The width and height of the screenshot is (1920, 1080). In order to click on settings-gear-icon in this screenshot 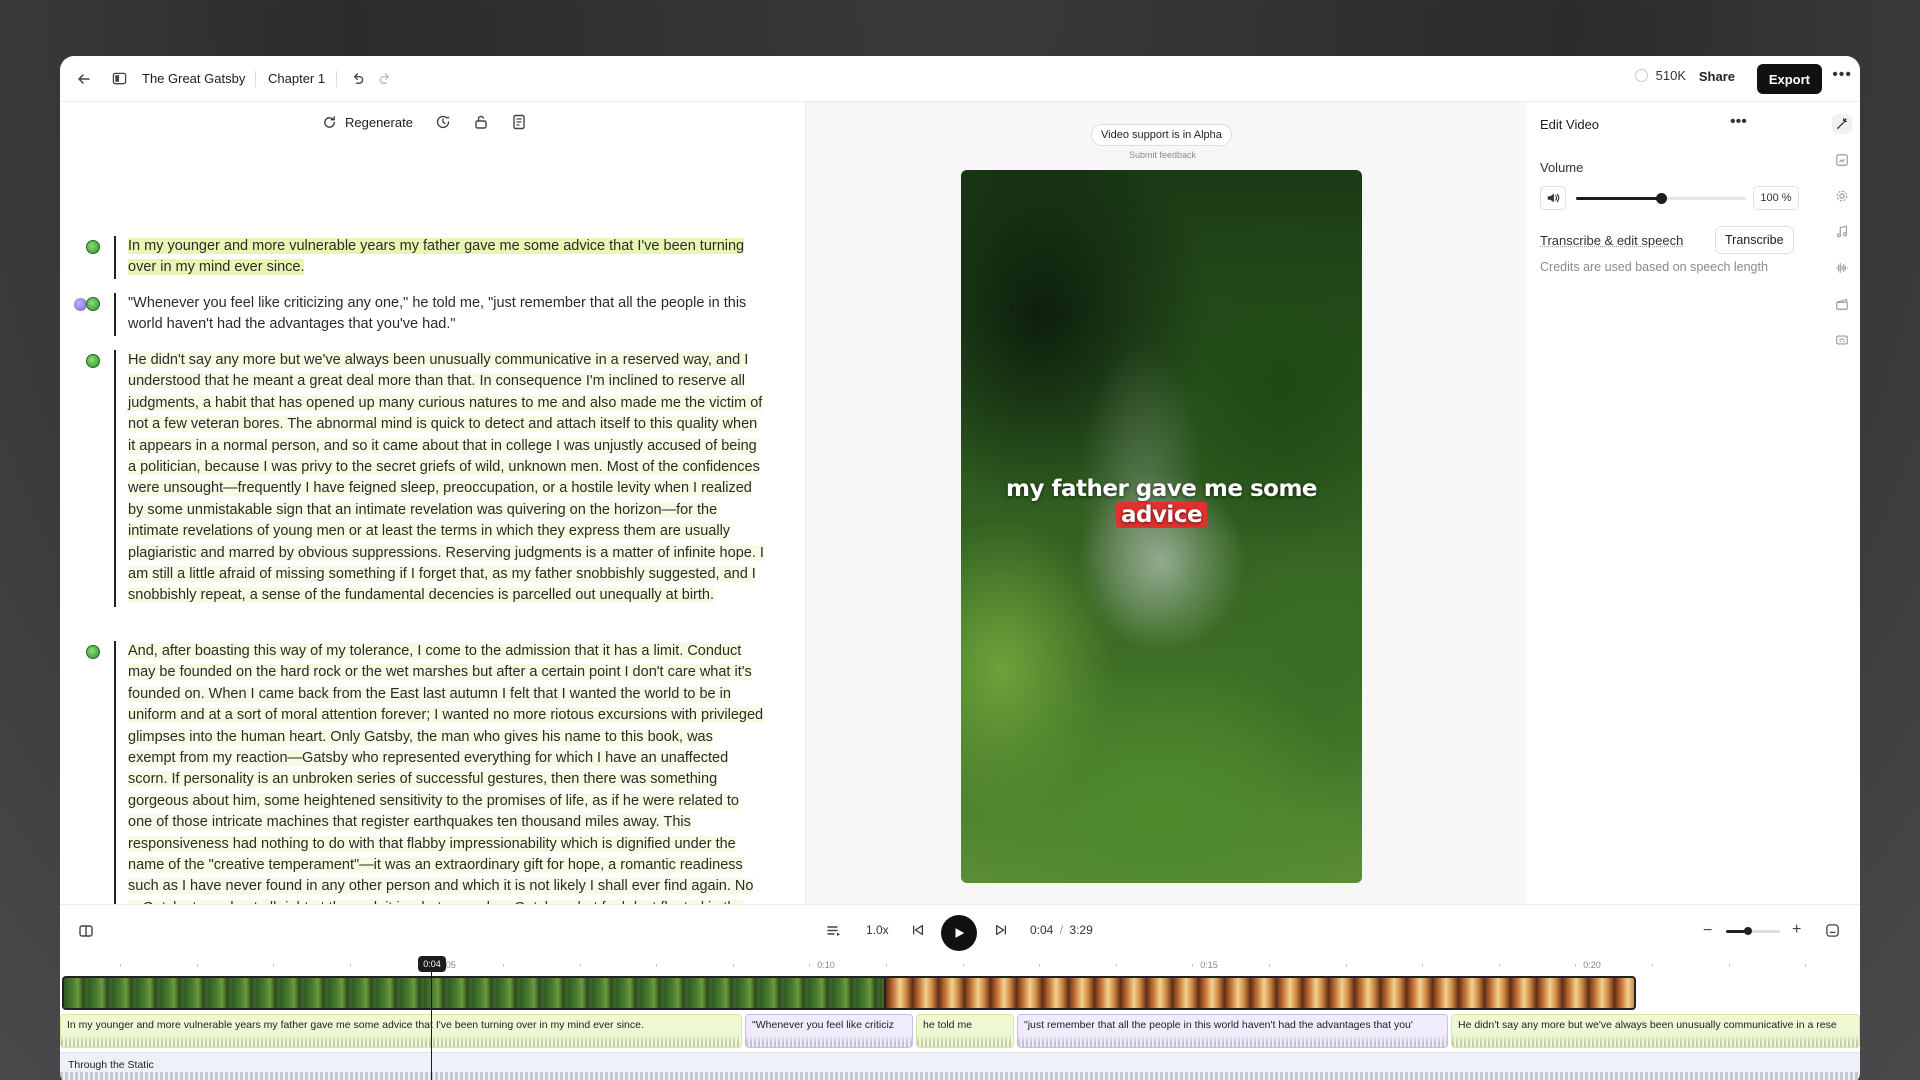, I will do `click(1842, 196)`.